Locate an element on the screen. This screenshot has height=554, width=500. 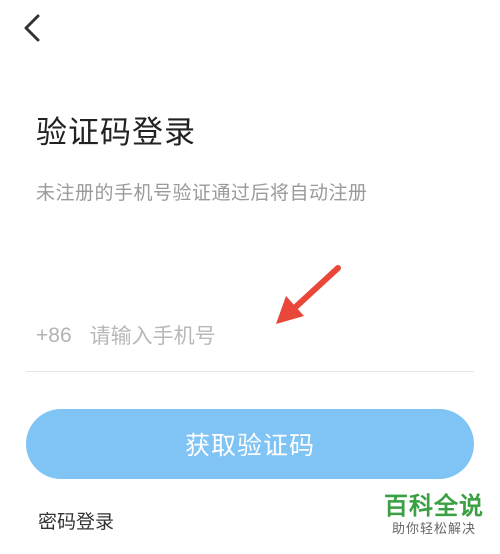
page-title: 验证码登录 is located at coordinates (116, 133).